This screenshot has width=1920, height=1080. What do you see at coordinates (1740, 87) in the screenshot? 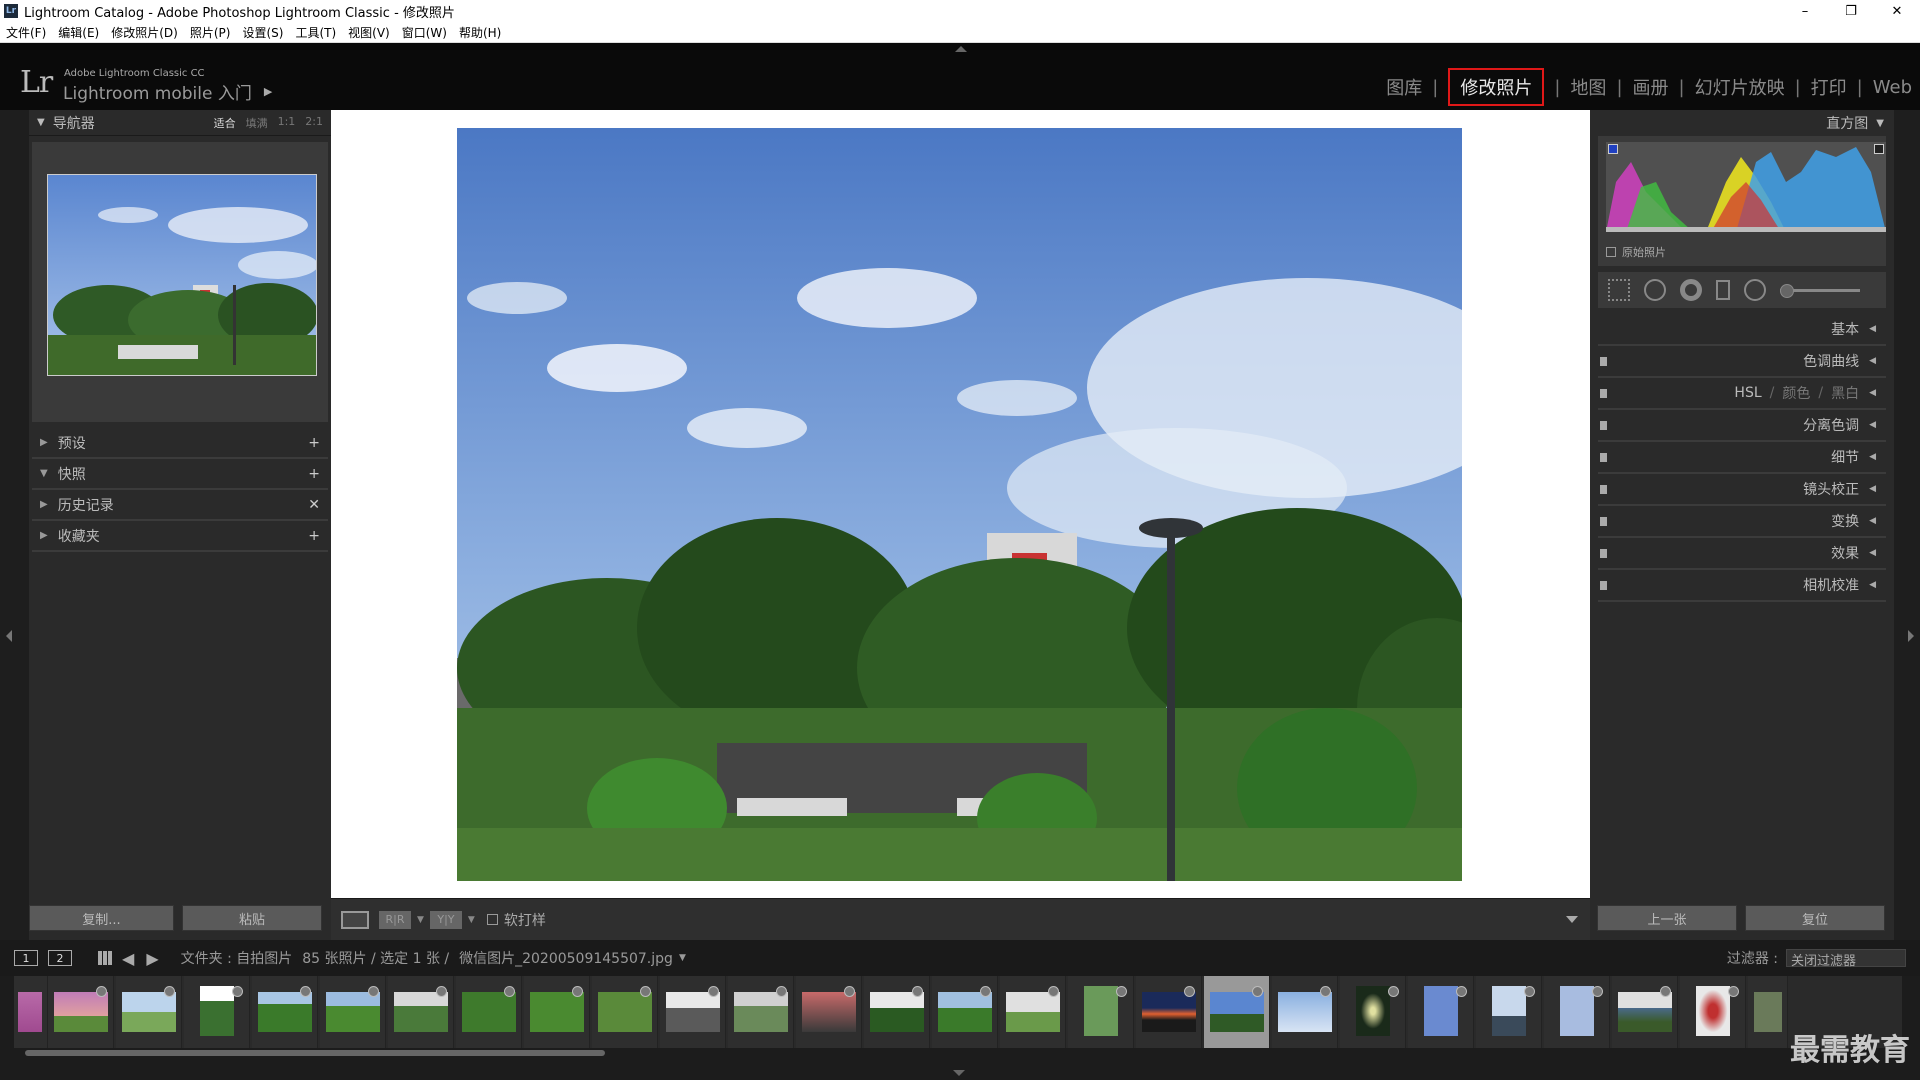
I see `module-slideshow: 幻灯片放映` at bounding box center [1740, 87].